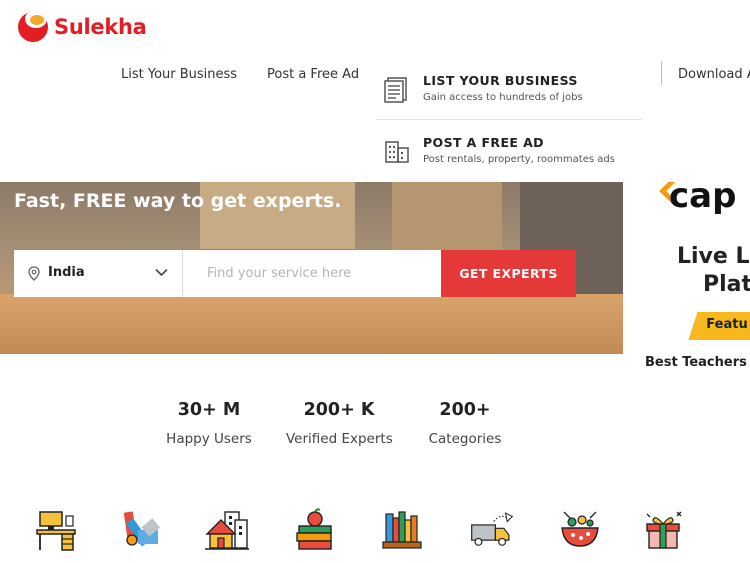  I want to click on hero-background-shape, so click(311, 324).